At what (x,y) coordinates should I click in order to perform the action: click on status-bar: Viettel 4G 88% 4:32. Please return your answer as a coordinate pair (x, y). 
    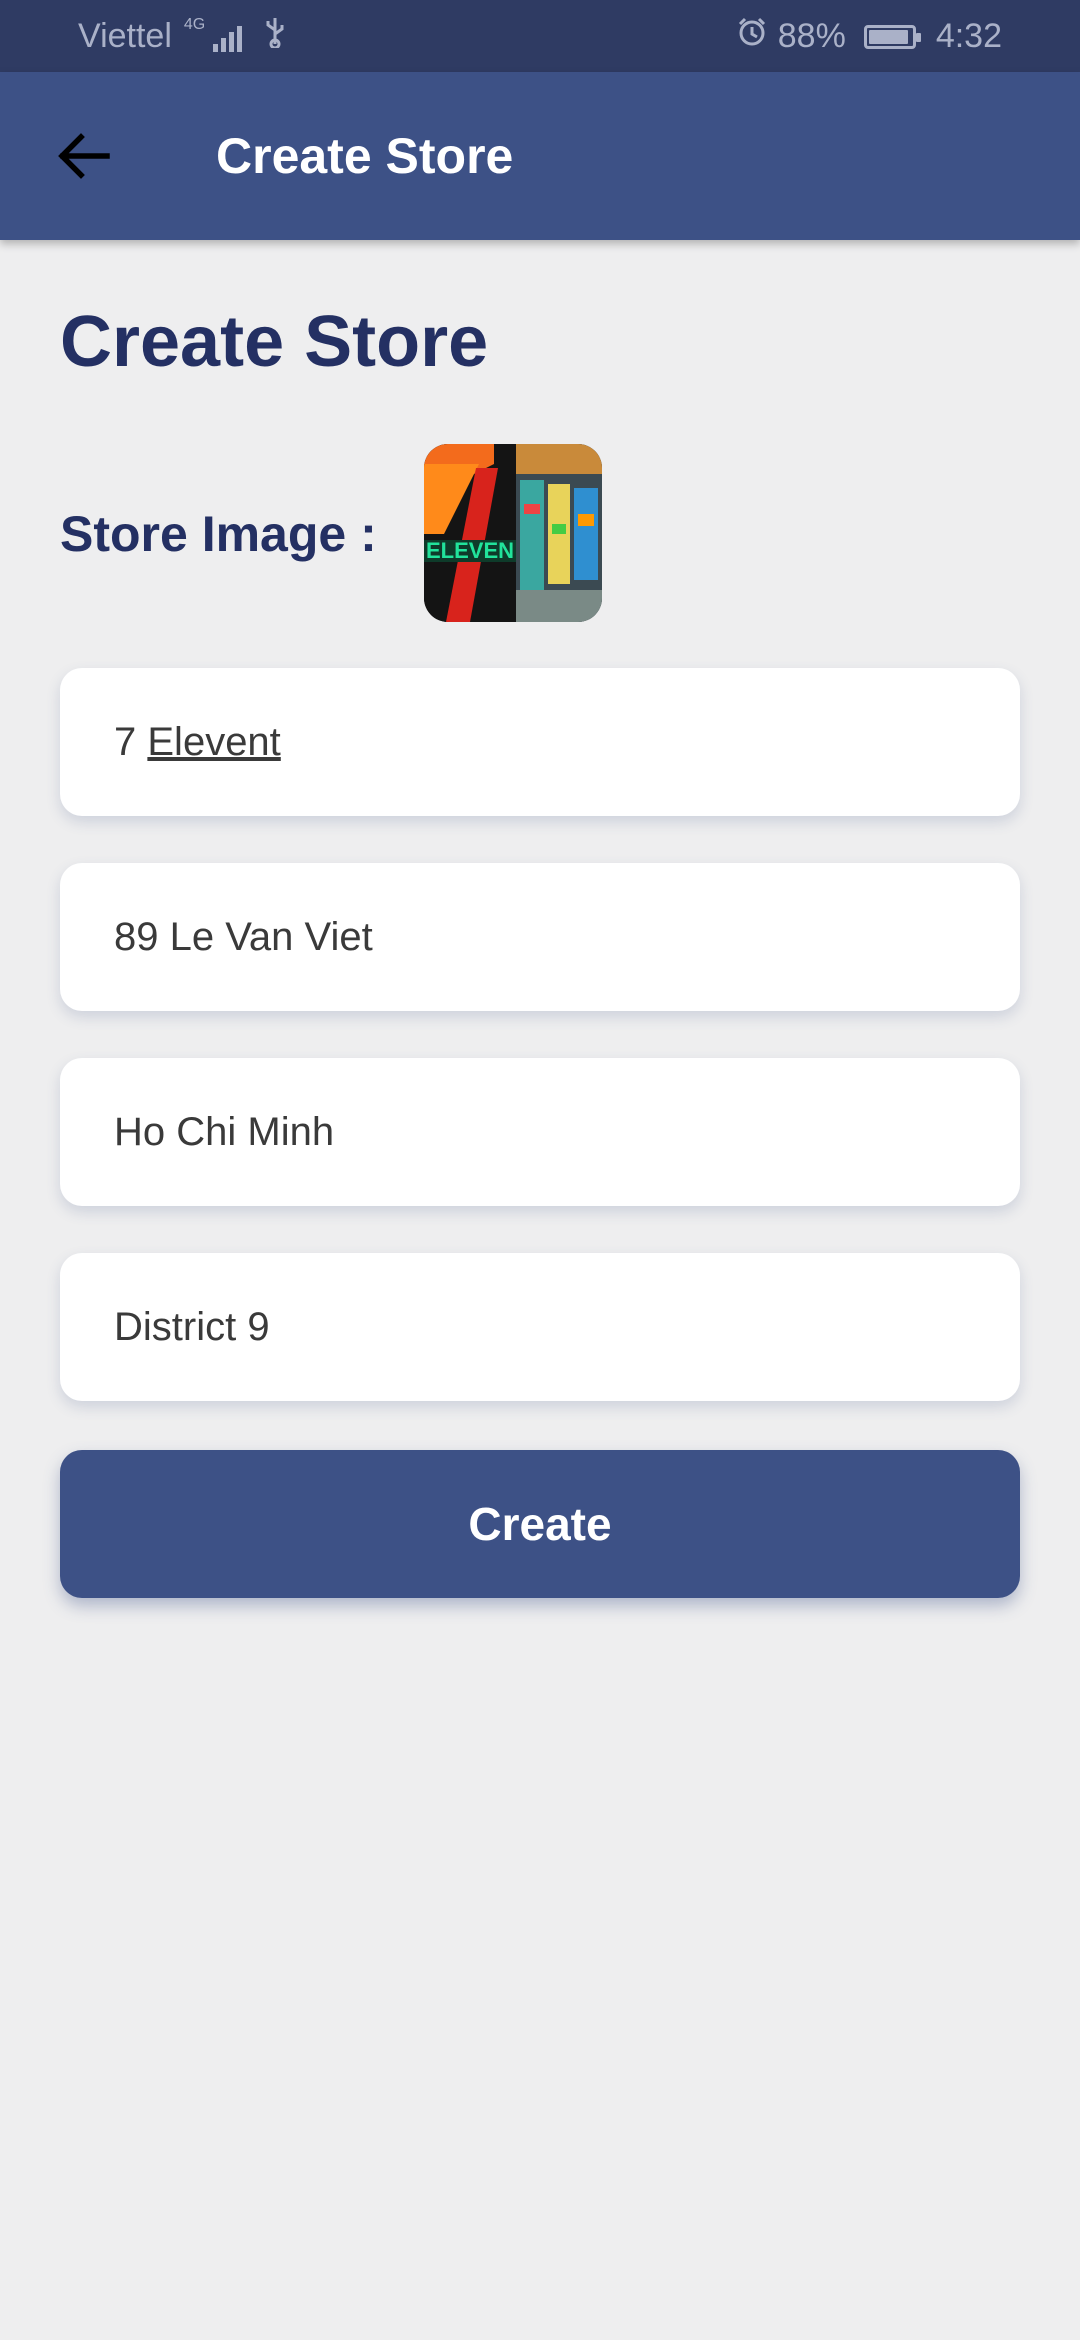
    Looking at the image, I should click on (540, 36).